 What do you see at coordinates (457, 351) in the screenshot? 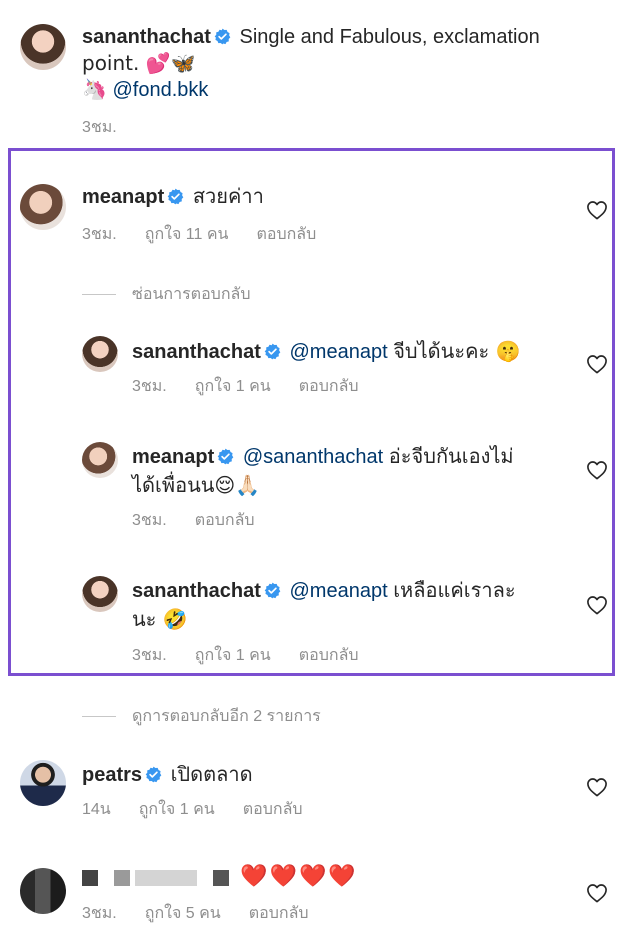
I see `reply-text: จีบได้นะคะ 🤫` at bounding box center [457, 351].